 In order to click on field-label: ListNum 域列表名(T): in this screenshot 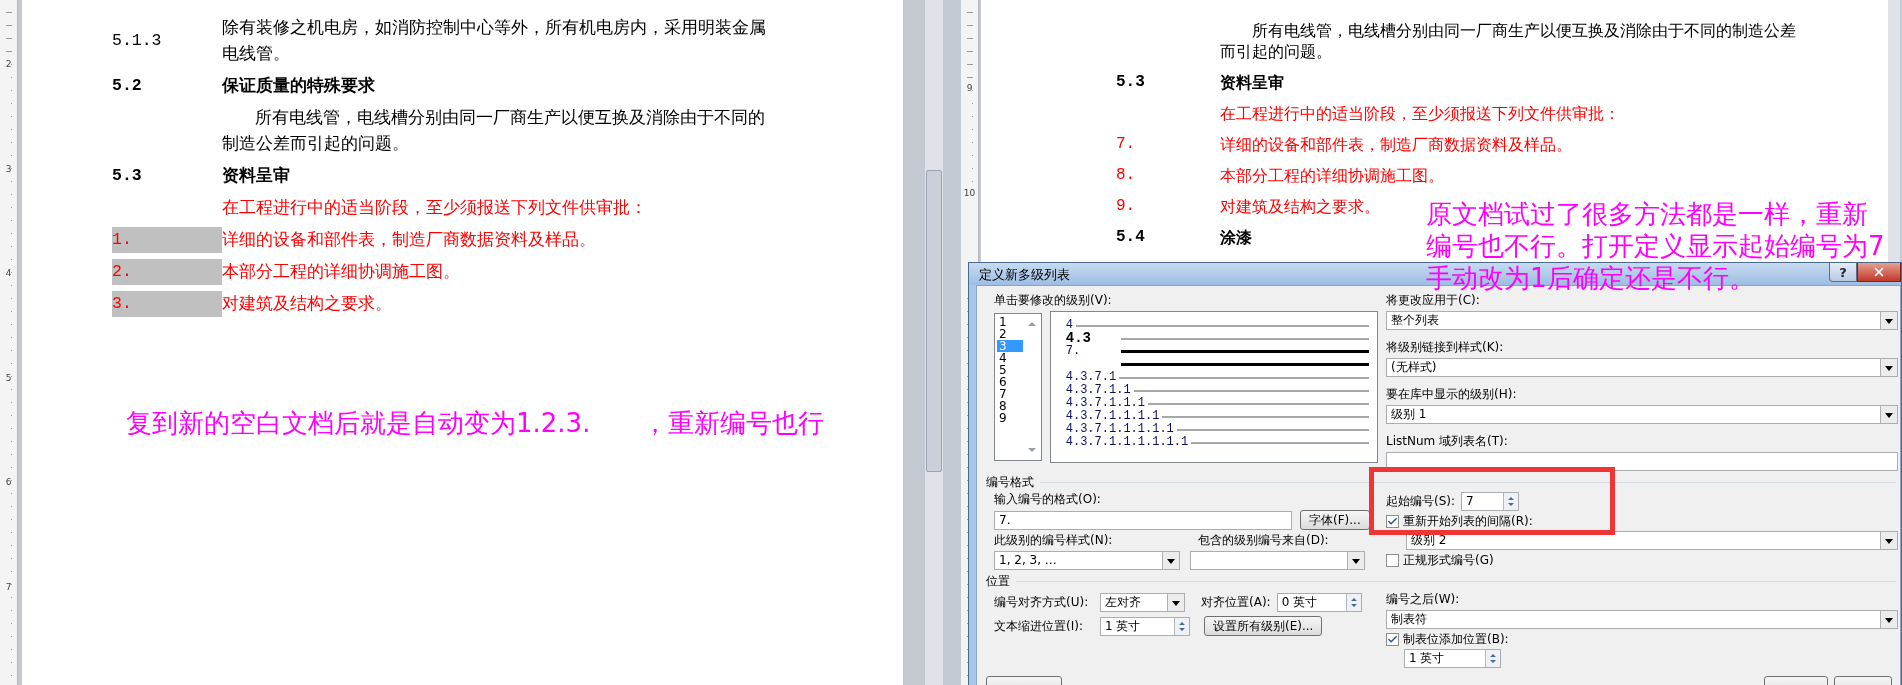, I will do `click(1447, 441)`.